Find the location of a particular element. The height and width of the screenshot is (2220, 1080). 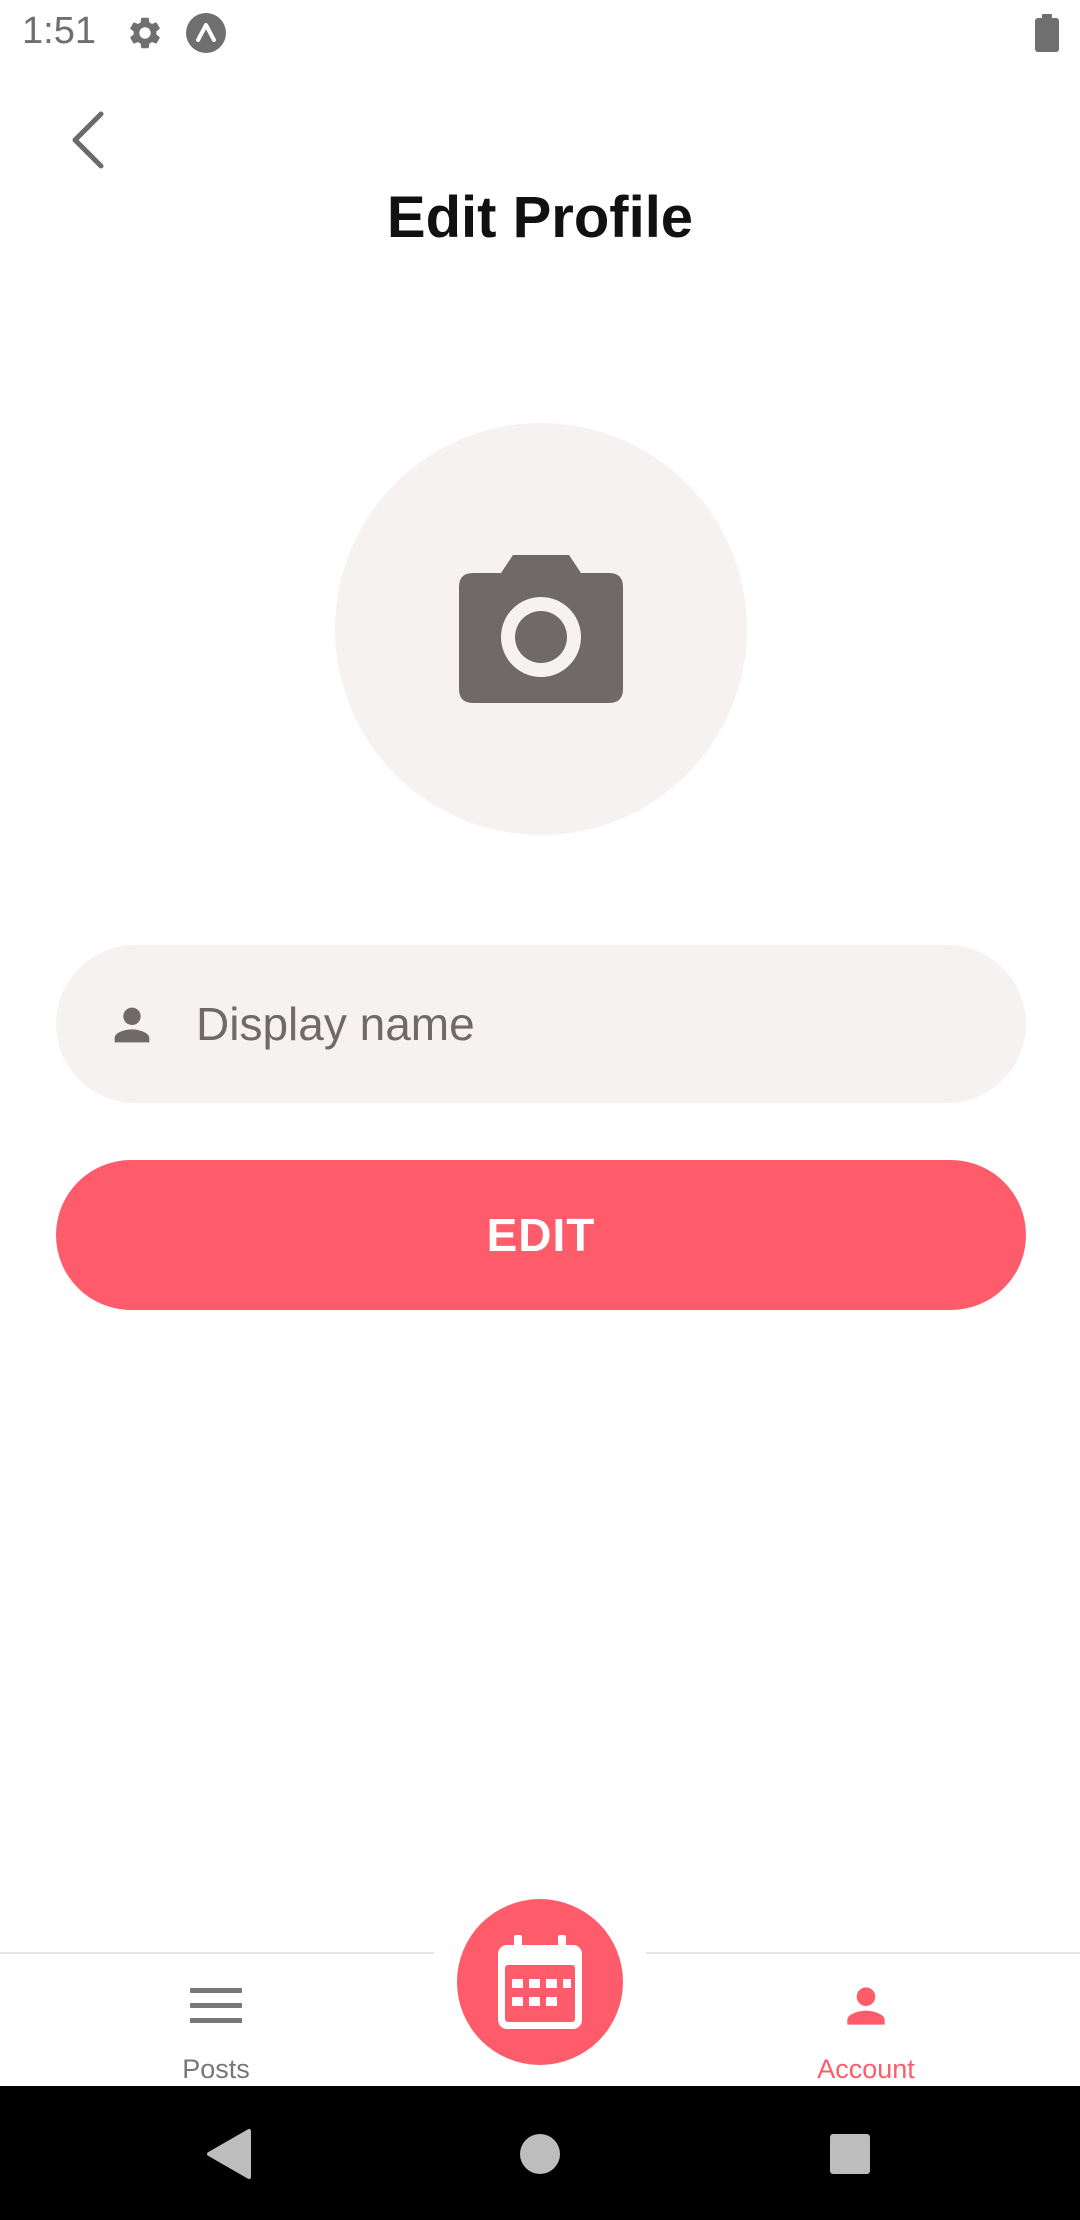

circle-home-icon is located at coordinates (540, 2154).